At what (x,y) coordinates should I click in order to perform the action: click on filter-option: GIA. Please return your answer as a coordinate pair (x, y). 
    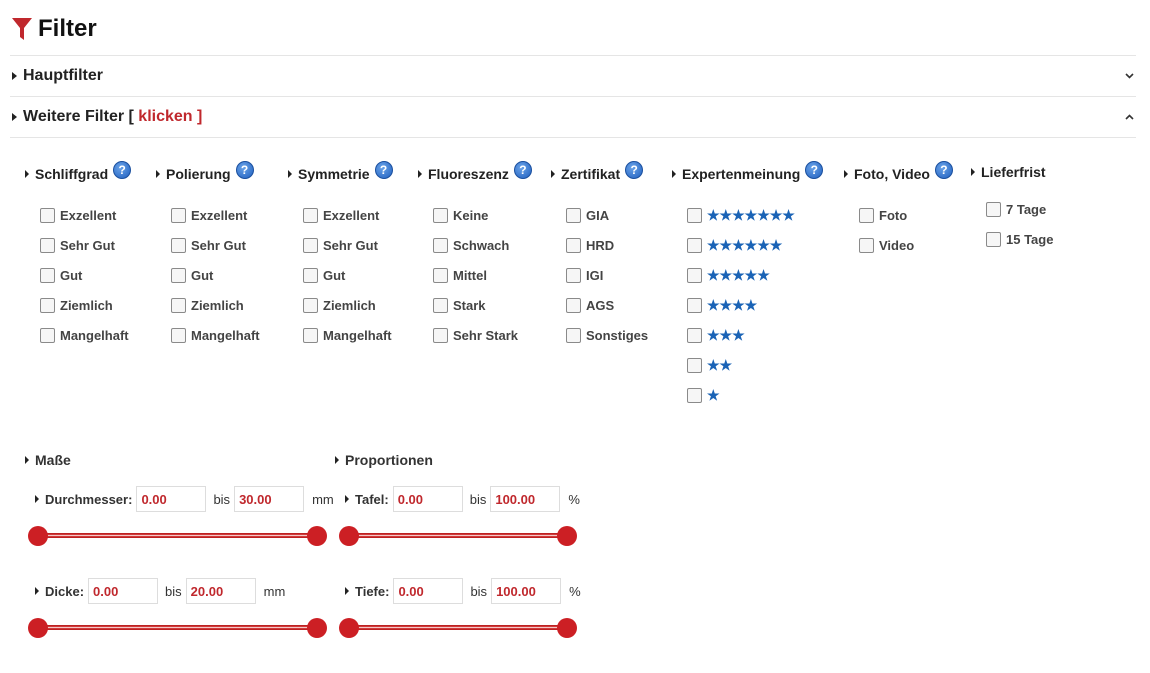
    Looking at the image, I should click on (607, 215).